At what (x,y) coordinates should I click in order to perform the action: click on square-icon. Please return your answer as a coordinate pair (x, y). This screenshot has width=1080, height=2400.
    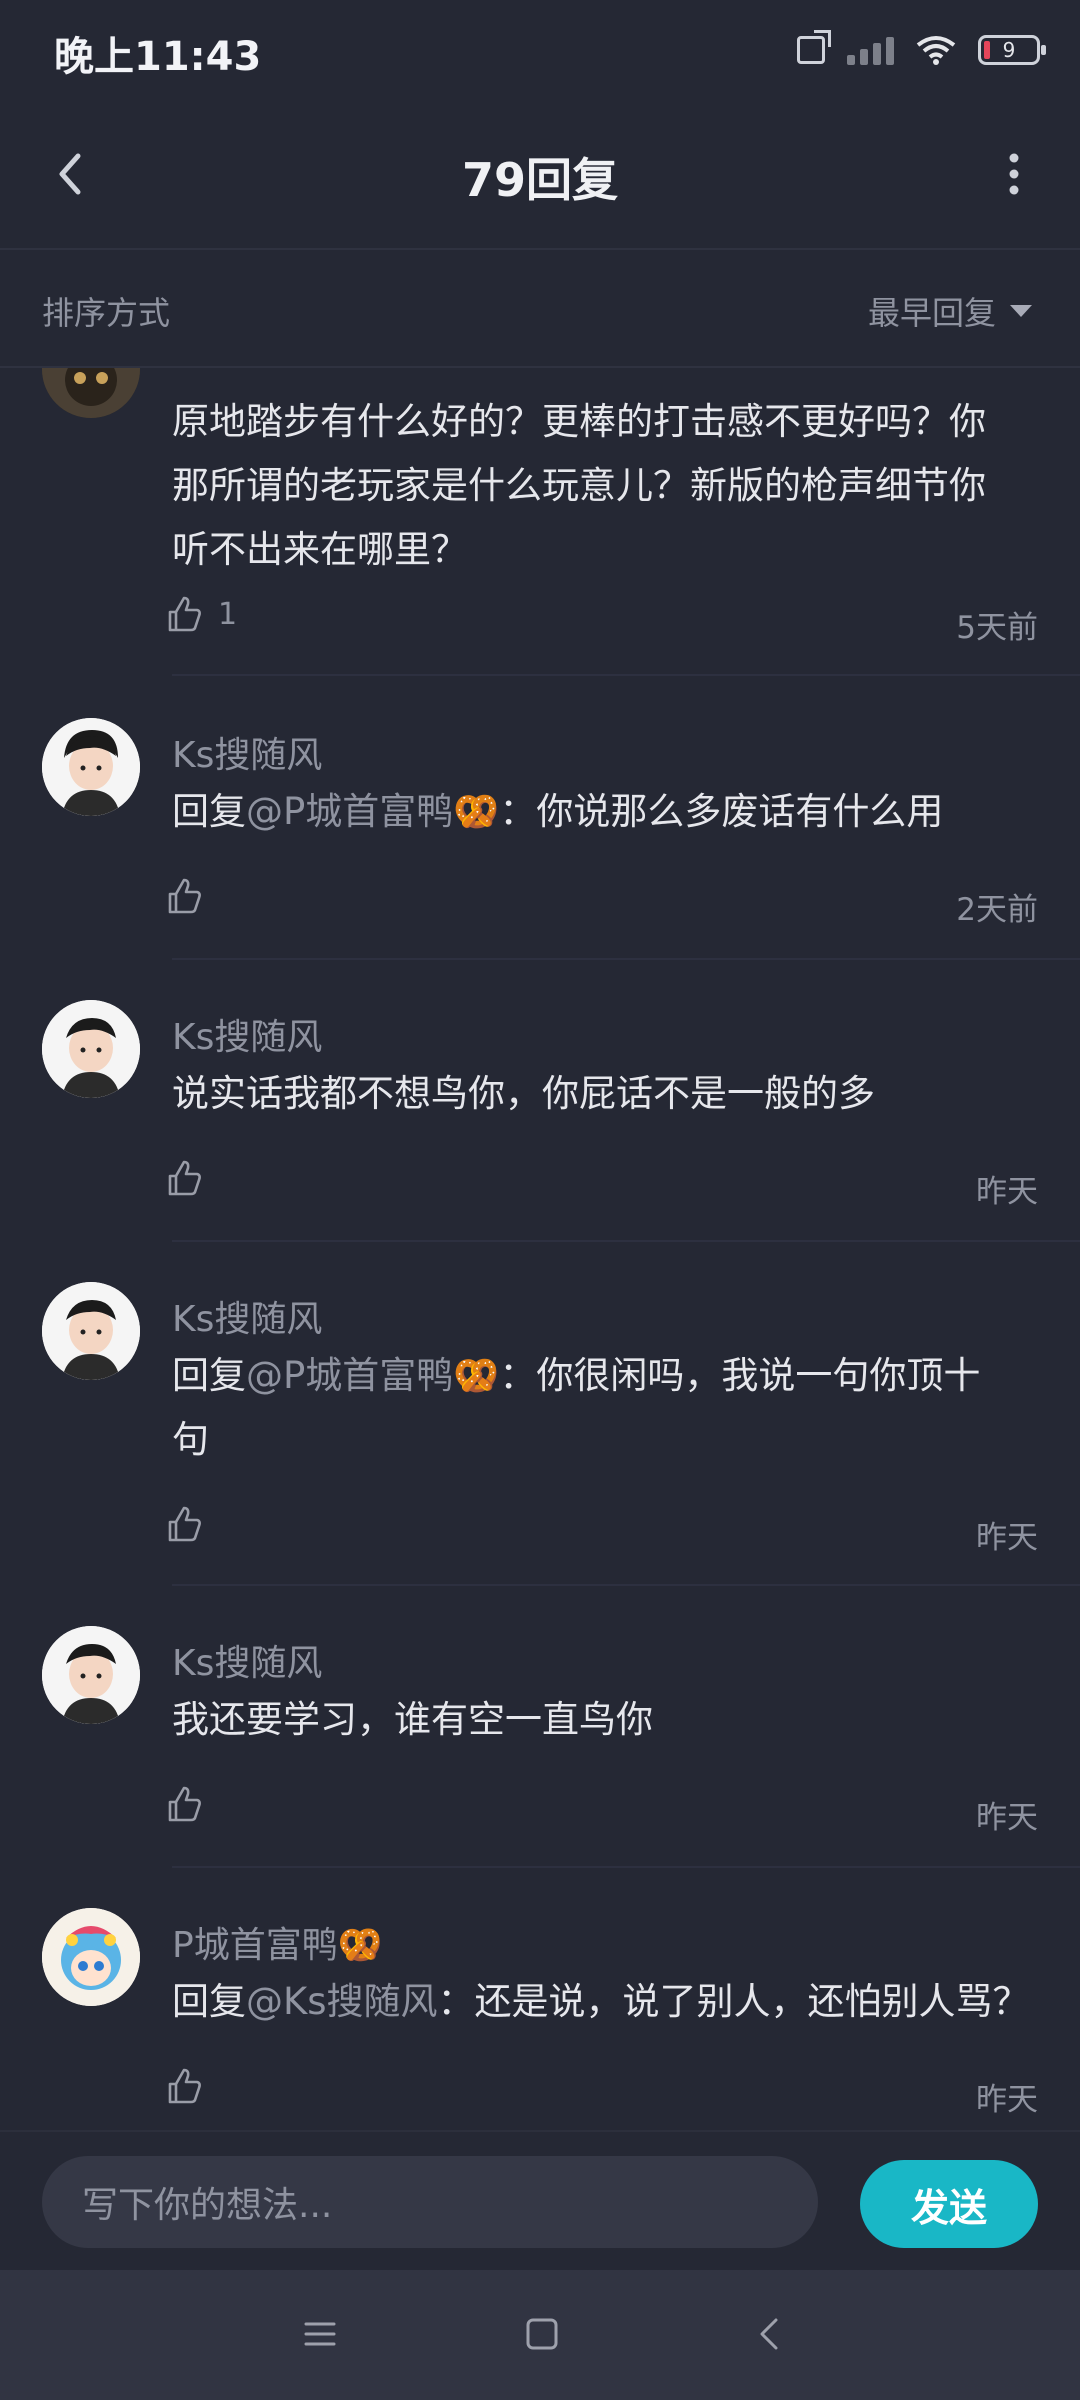
    Looking at the image, I should click on (542, 2334).